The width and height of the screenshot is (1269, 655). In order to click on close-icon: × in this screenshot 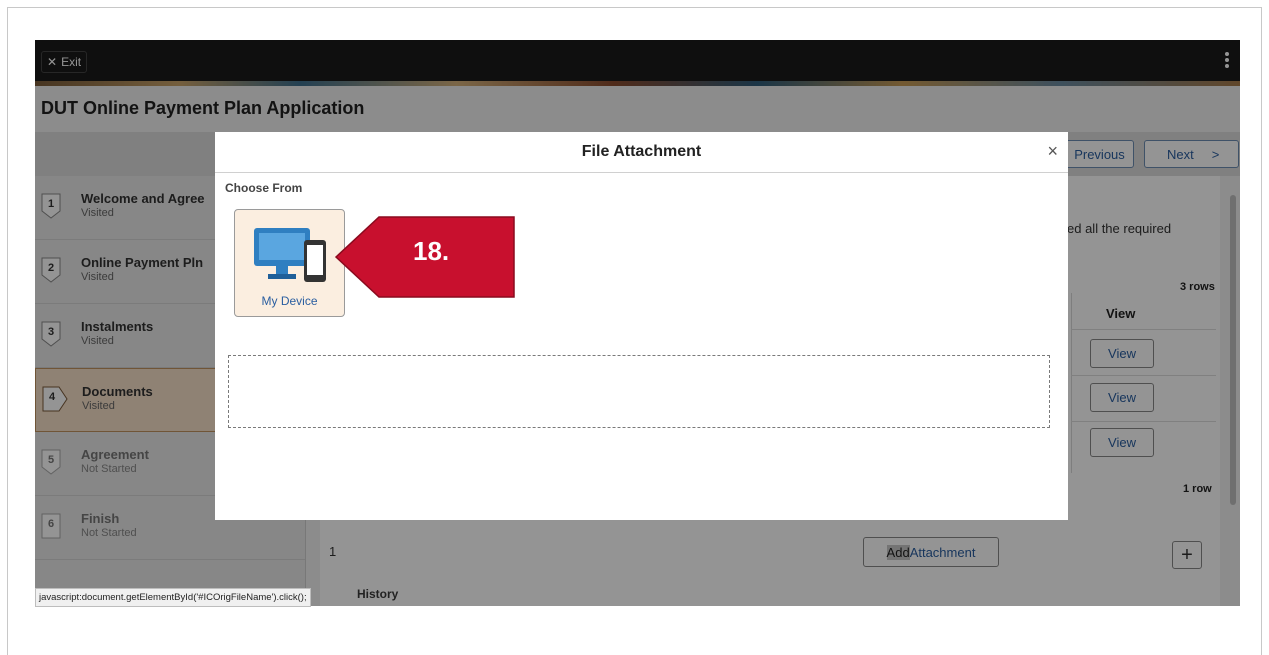, I will do `click(1052, 151)`.